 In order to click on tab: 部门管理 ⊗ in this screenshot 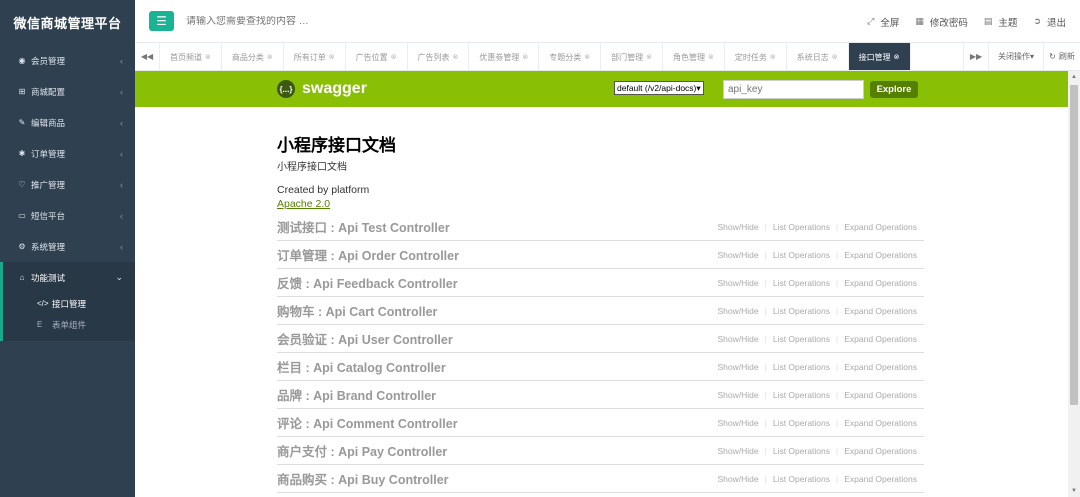, I will do `click(632, 56)`.